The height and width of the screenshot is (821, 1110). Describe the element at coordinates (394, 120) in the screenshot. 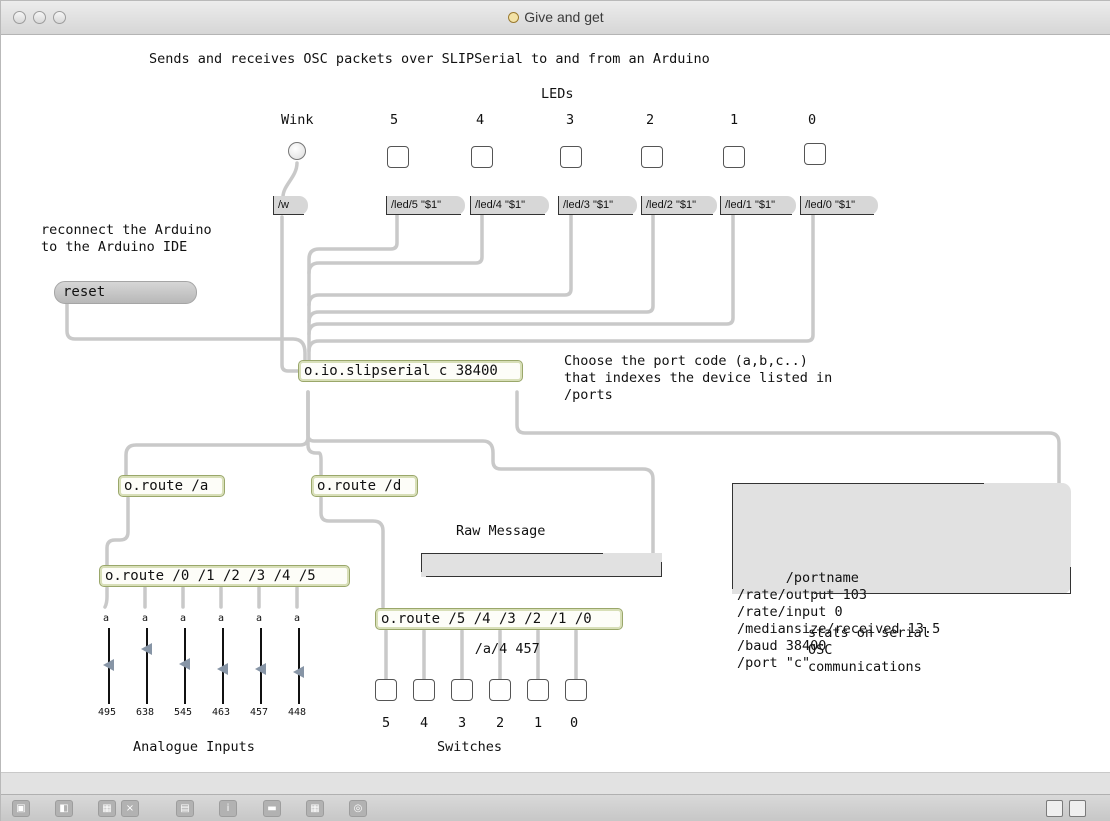

I see `led-number-5: 5` at that location.